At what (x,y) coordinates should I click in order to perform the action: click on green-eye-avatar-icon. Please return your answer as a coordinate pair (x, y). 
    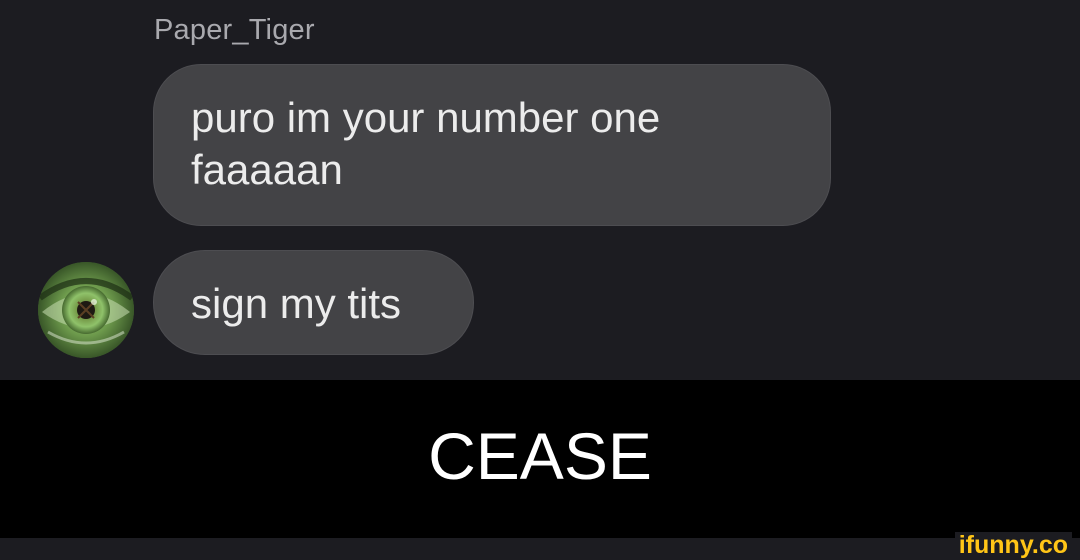
    Looking at the image, I should click on (86, 310).